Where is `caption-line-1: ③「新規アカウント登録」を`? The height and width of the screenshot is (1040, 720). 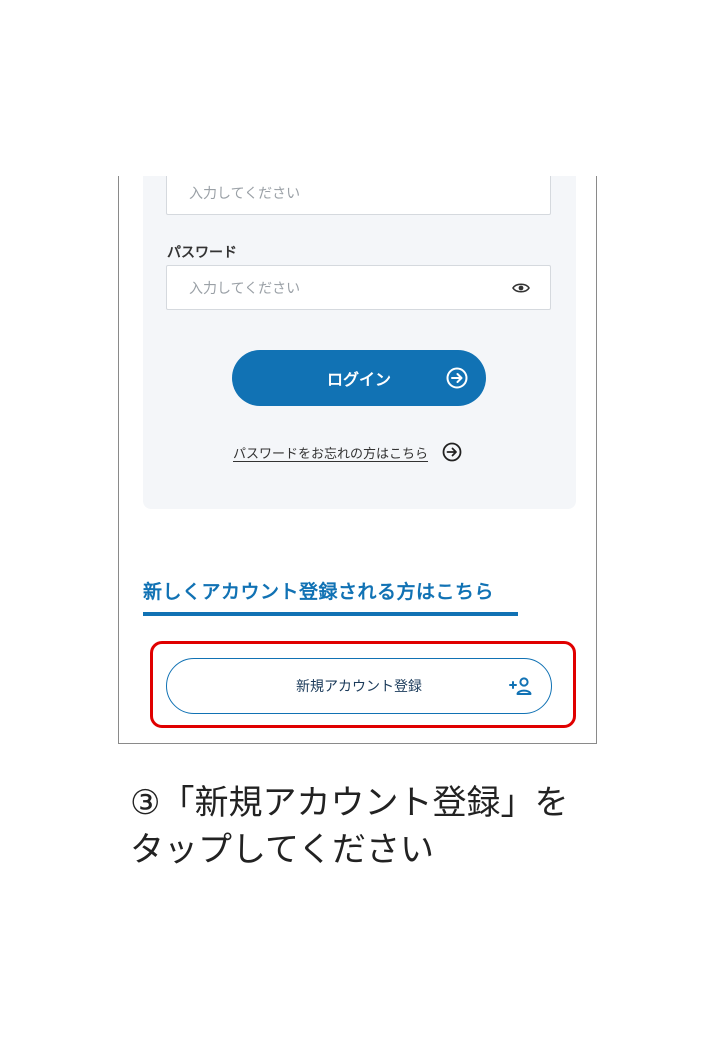
caption-line-1: ③「新規アカウント登録」を is located at coordinates (349, 803).